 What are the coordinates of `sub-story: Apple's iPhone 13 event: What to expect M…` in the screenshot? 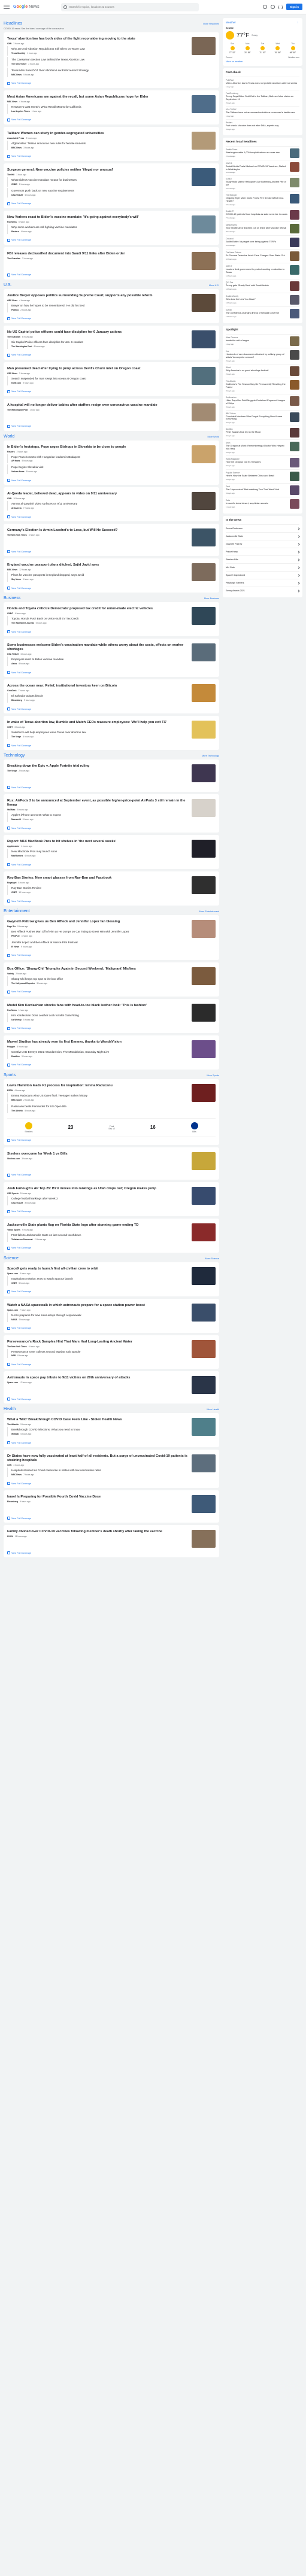 It's located at (97, 817).